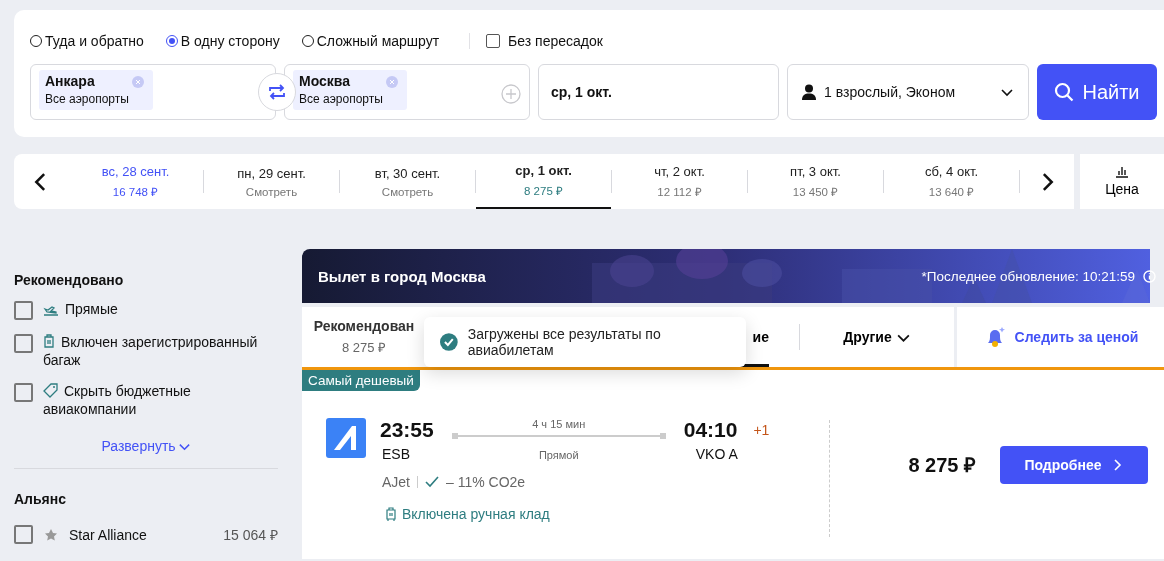 The width and height of the screenshot is (1164, 561). I want to click on departure-time: 23:55, so click(407, 430).